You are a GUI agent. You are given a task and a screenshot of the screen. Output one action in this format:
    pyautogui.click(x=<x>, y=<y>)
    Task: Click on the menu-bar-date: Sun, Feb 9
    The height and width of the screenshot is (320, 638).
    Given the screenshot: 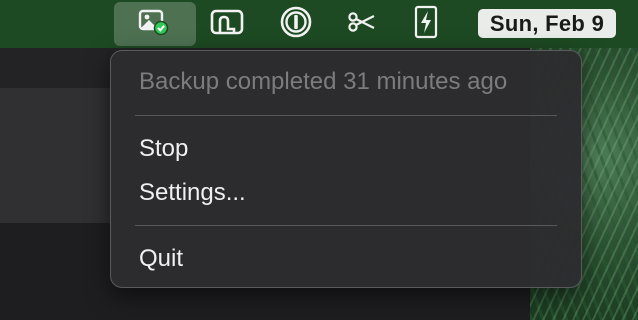 What is the action you would take?
    pyautogui.click(x=547, y=23)
    